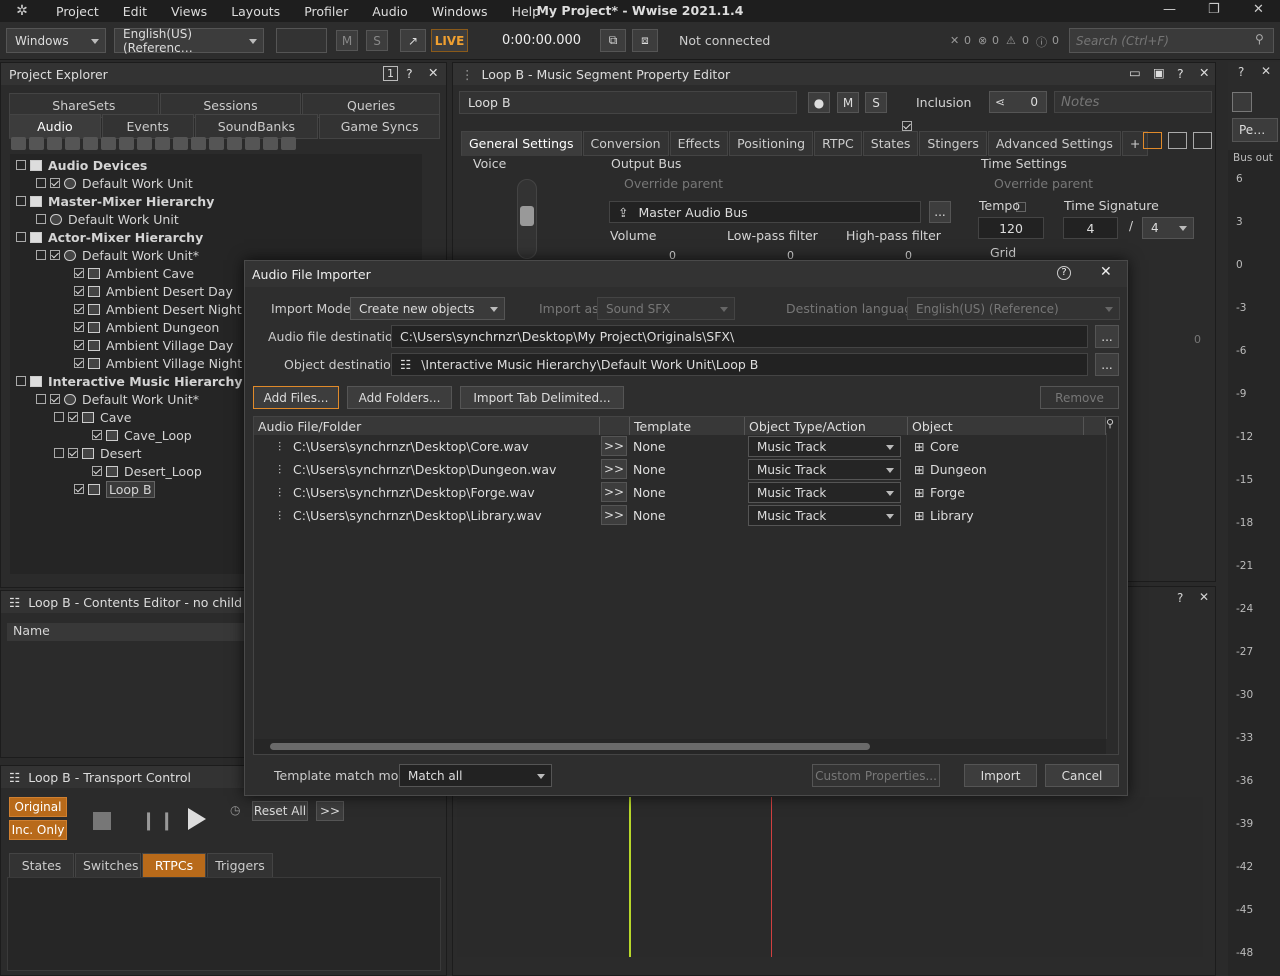  Describe the element at coordinates (189, 11) in the screenshot. I see `menu-views: Views` at that location.